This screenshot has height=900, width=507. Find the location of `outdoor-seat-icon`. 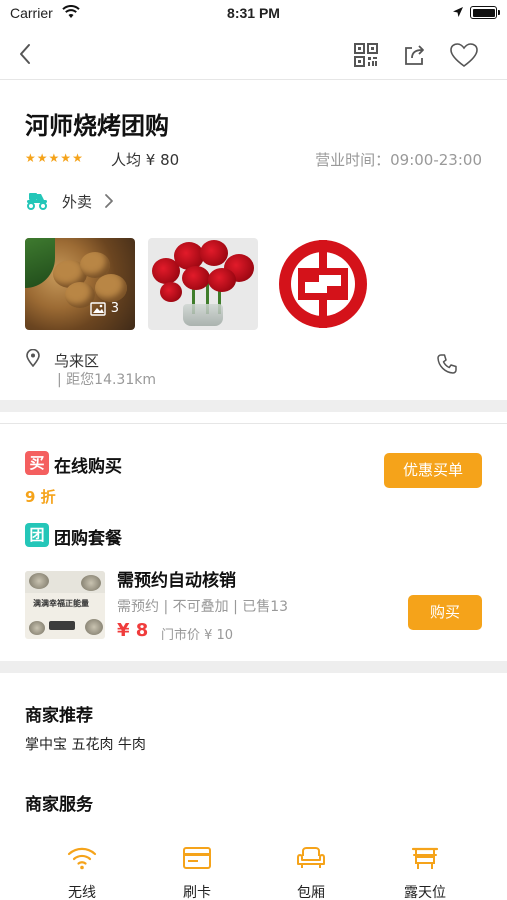

outdoor-seat-icon is located at coordinates (425, 858).